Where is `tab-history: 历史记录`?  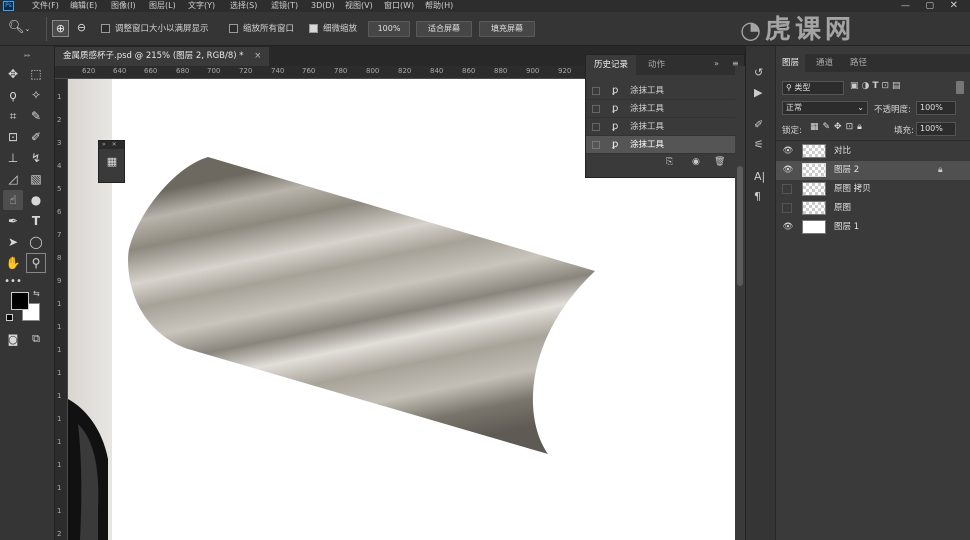
tab-history: 历史记录 is located at coordinates (611, 65).